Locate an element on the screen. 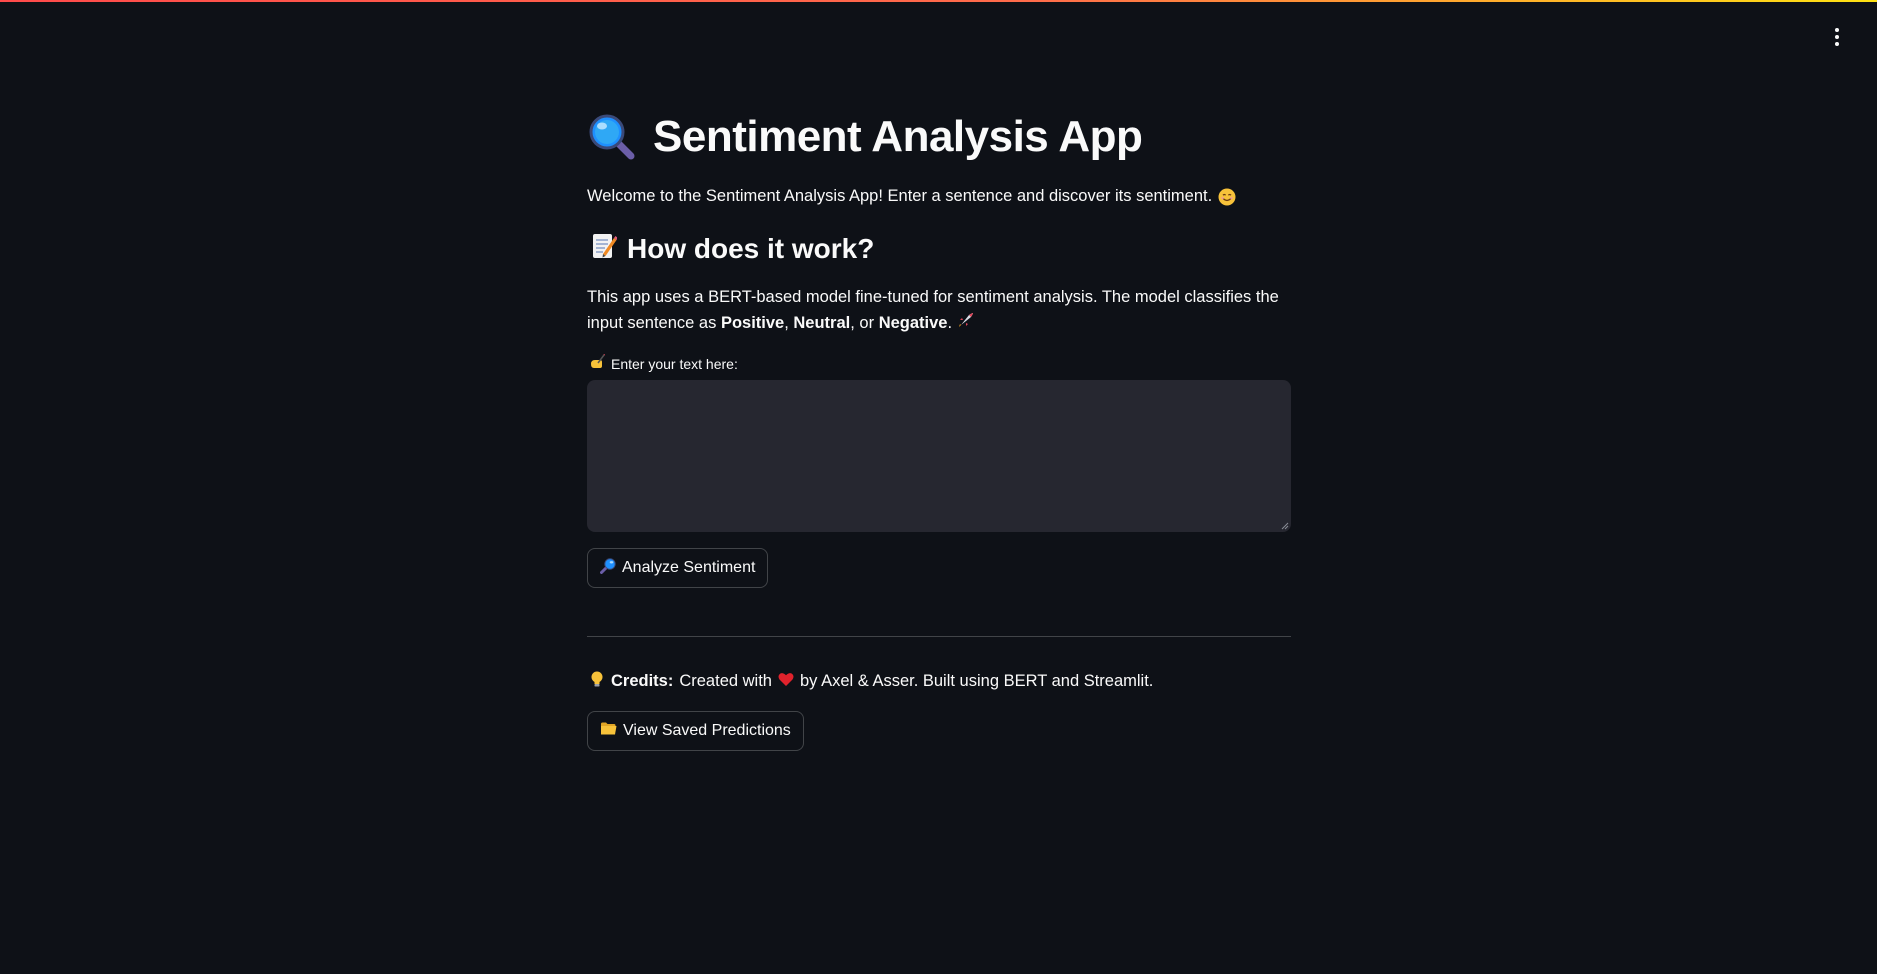  writing-hand-icon is located at coordinates (597, 363).